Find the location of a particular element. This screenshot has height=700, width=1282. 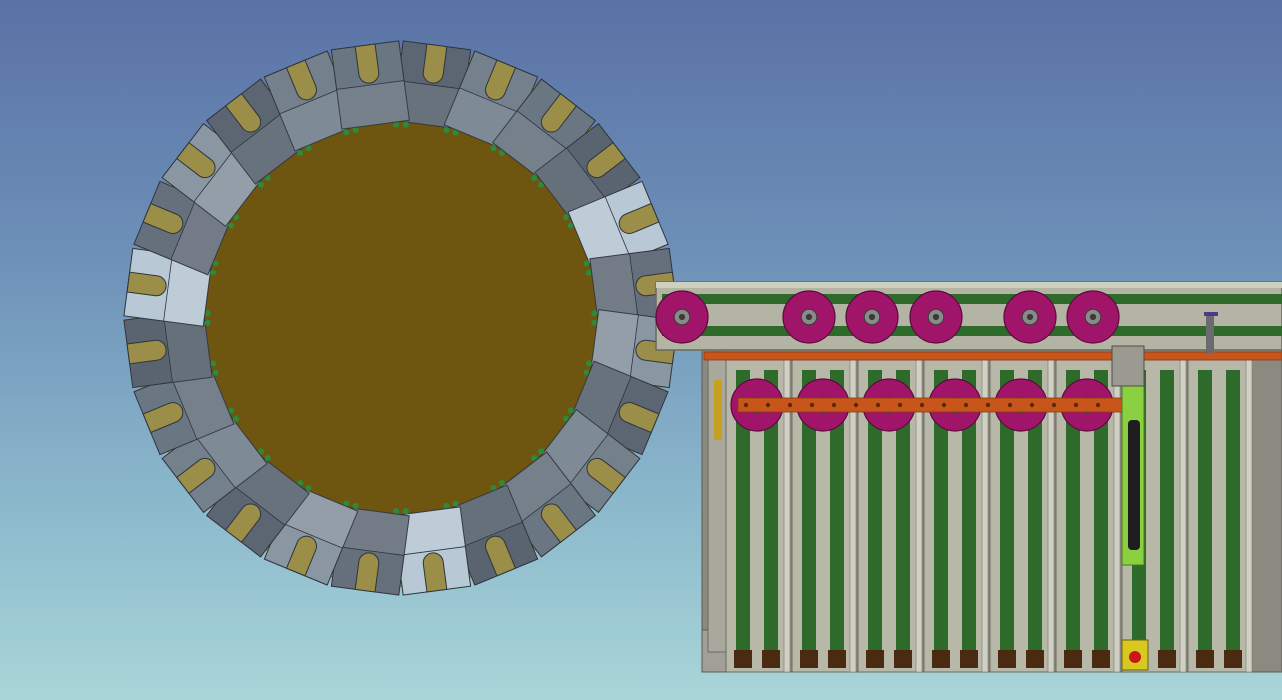

pocket-nest is located at coordinates (370, 88).